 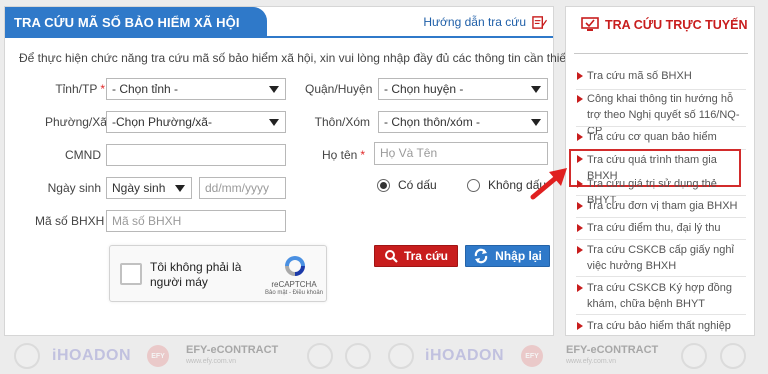 I want to click on dob-label: Ngày sinh, so click(x=74, y=188).